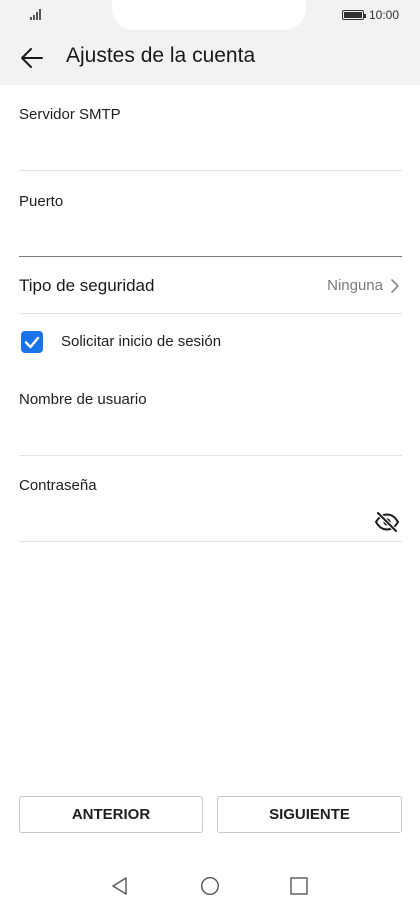  I want to click on triangle-back-icon, so click(120, 886).